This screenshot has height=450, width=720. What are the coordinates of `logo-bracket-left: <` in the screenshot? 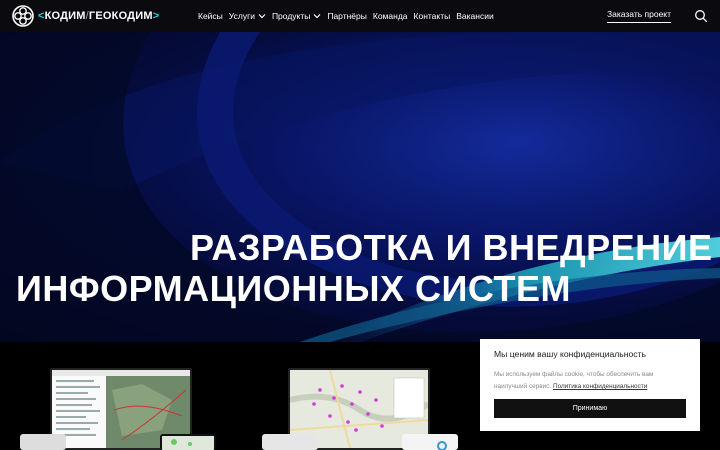 It's located at (41, 16).